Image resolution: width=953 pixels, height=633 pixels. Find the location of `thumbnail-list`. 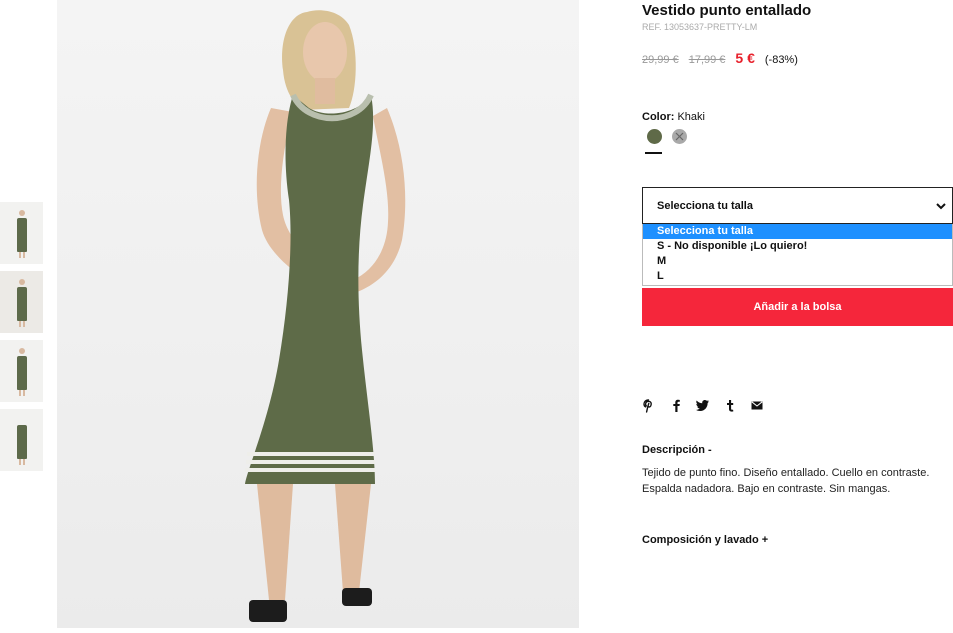

thumbnail-list is located at coordinates (21, 340).